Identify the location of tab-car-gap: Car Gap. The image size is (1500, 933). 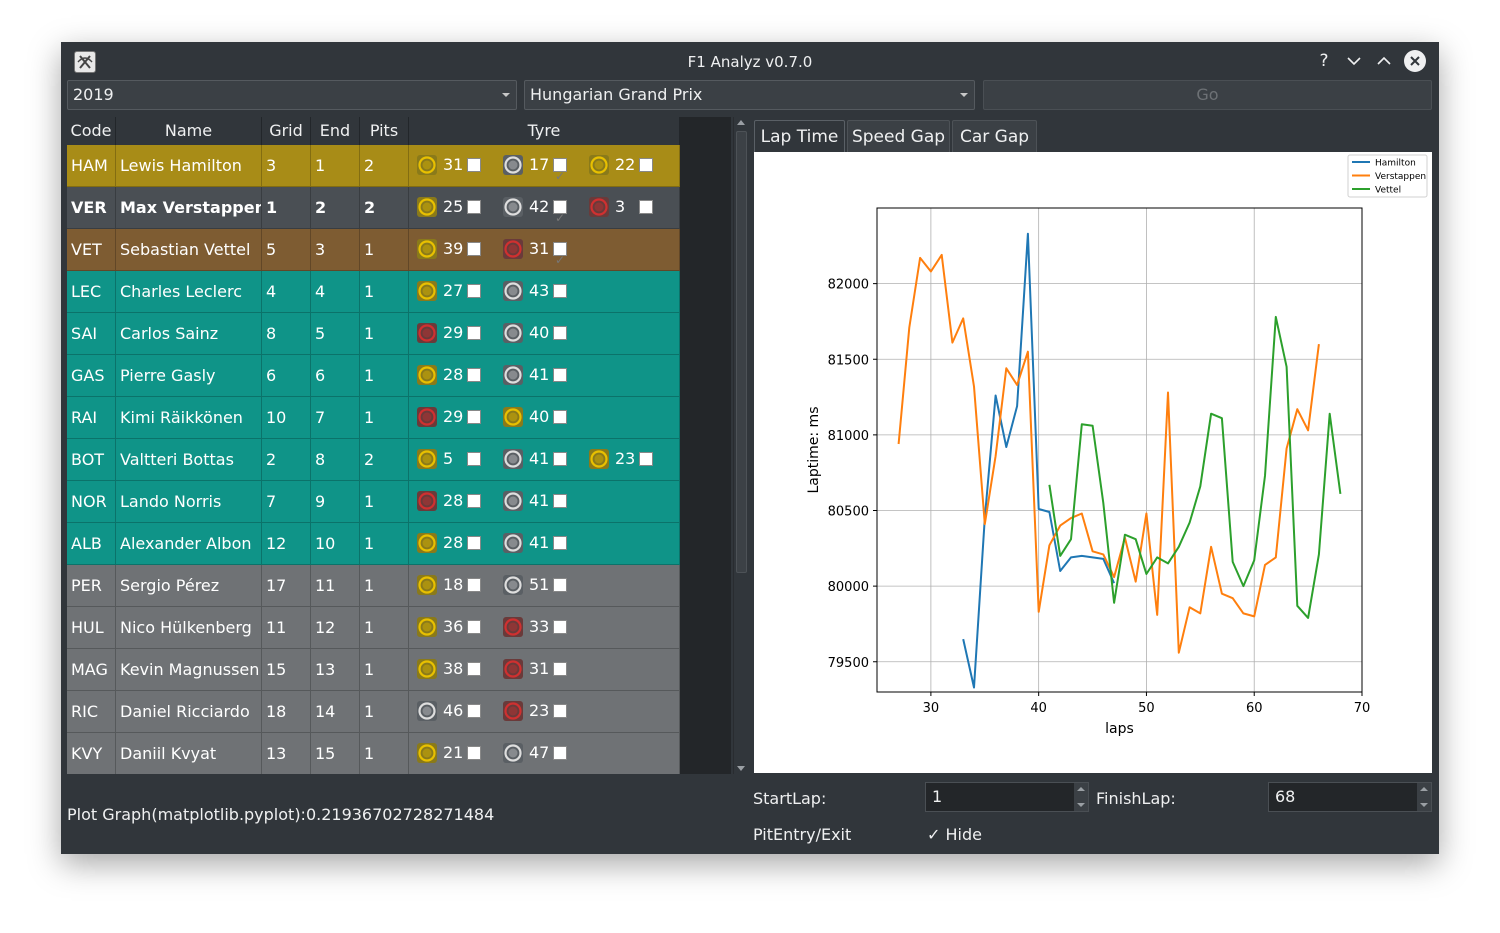
(994, 136).